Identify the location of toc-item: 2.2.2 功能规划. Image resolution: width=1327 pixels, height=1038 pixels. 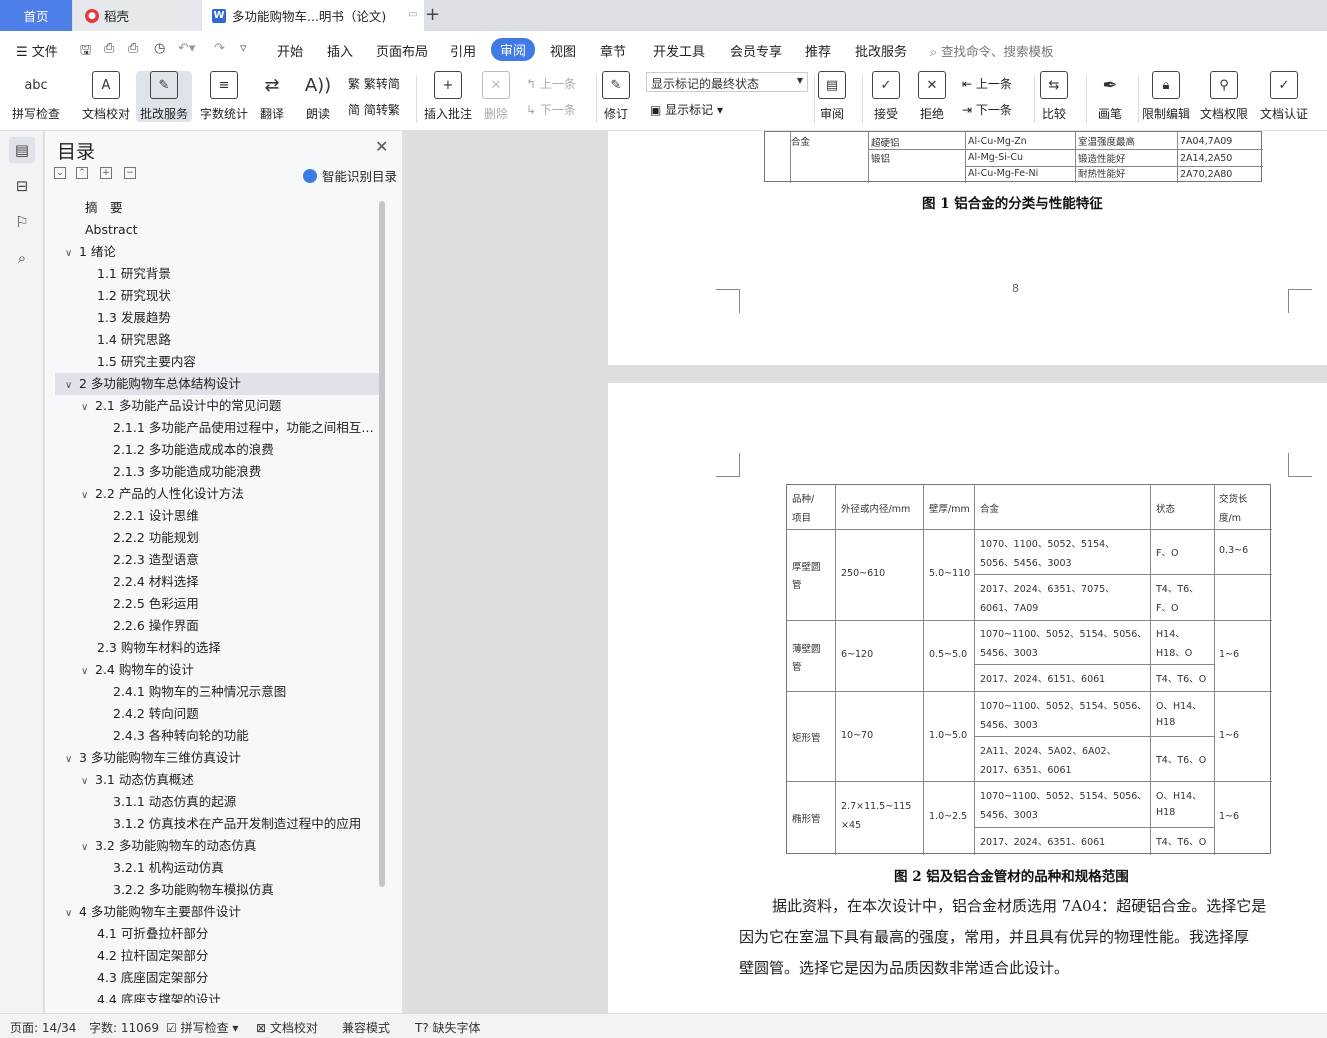
(217, 538).